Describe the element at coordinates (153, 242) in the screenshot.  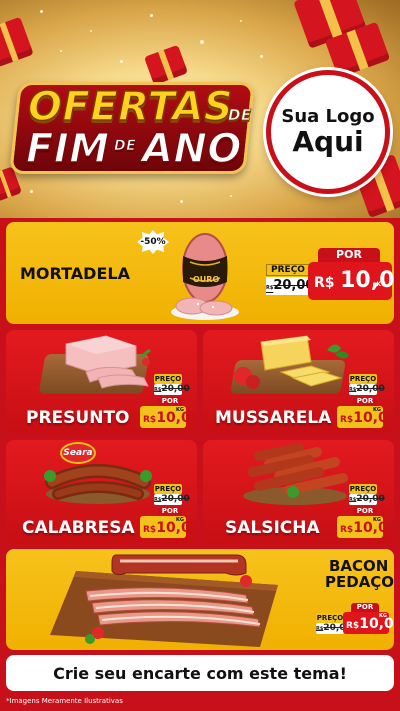
I see `discount-badge: -50%` at that location.